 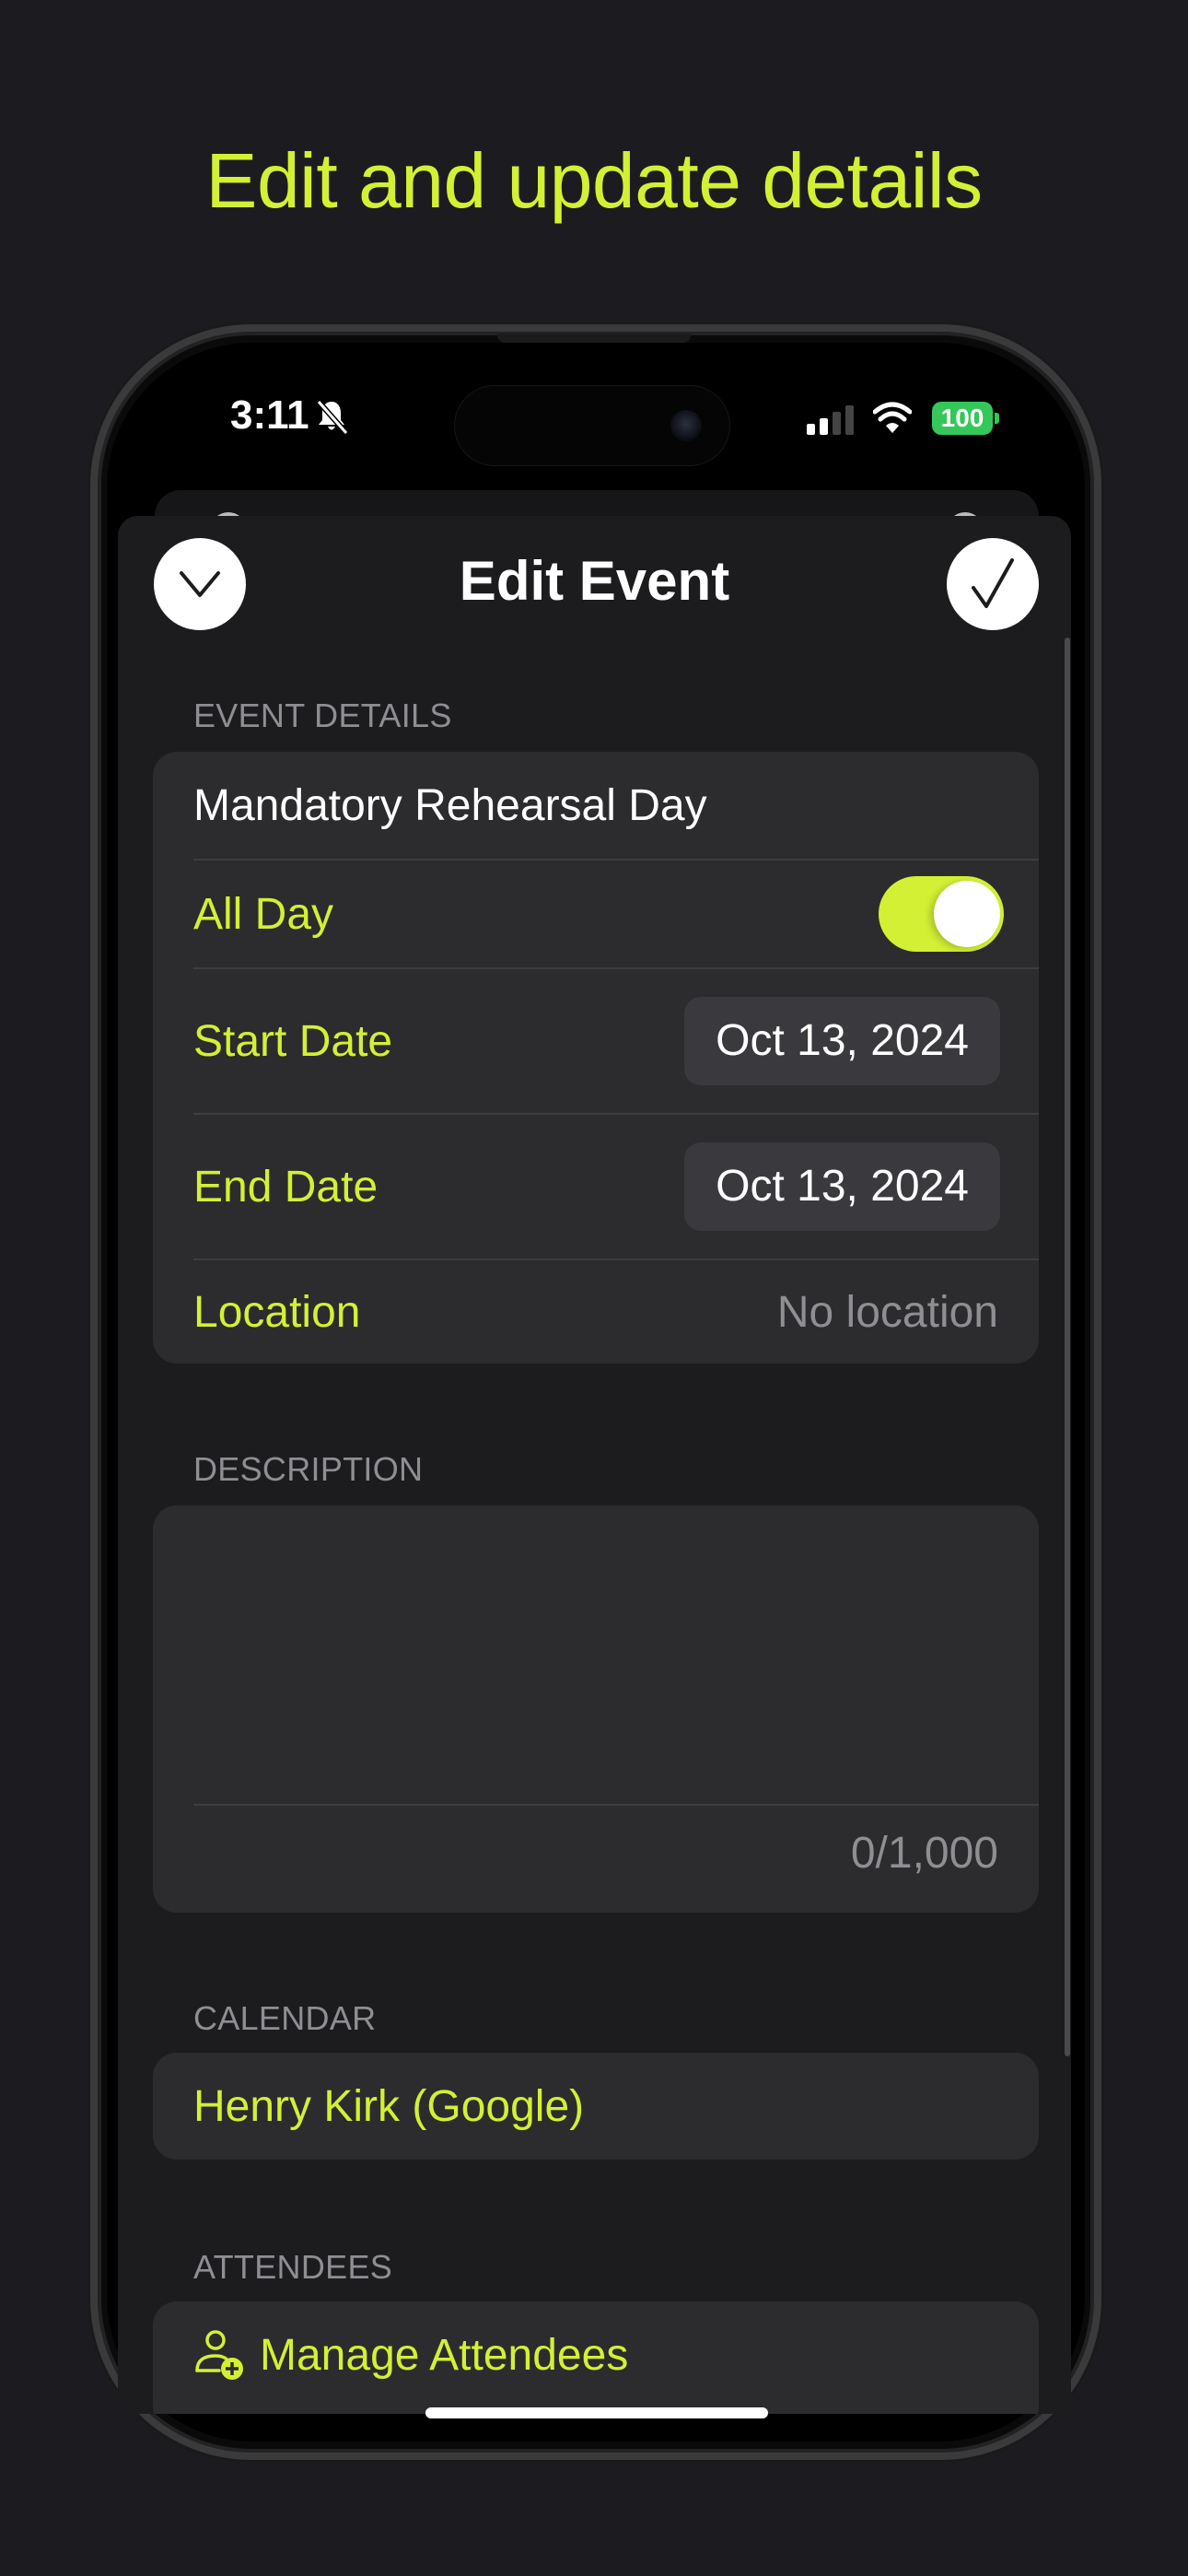 I want to click on start-date-label: Start Date, so click(x=293, y=1041).